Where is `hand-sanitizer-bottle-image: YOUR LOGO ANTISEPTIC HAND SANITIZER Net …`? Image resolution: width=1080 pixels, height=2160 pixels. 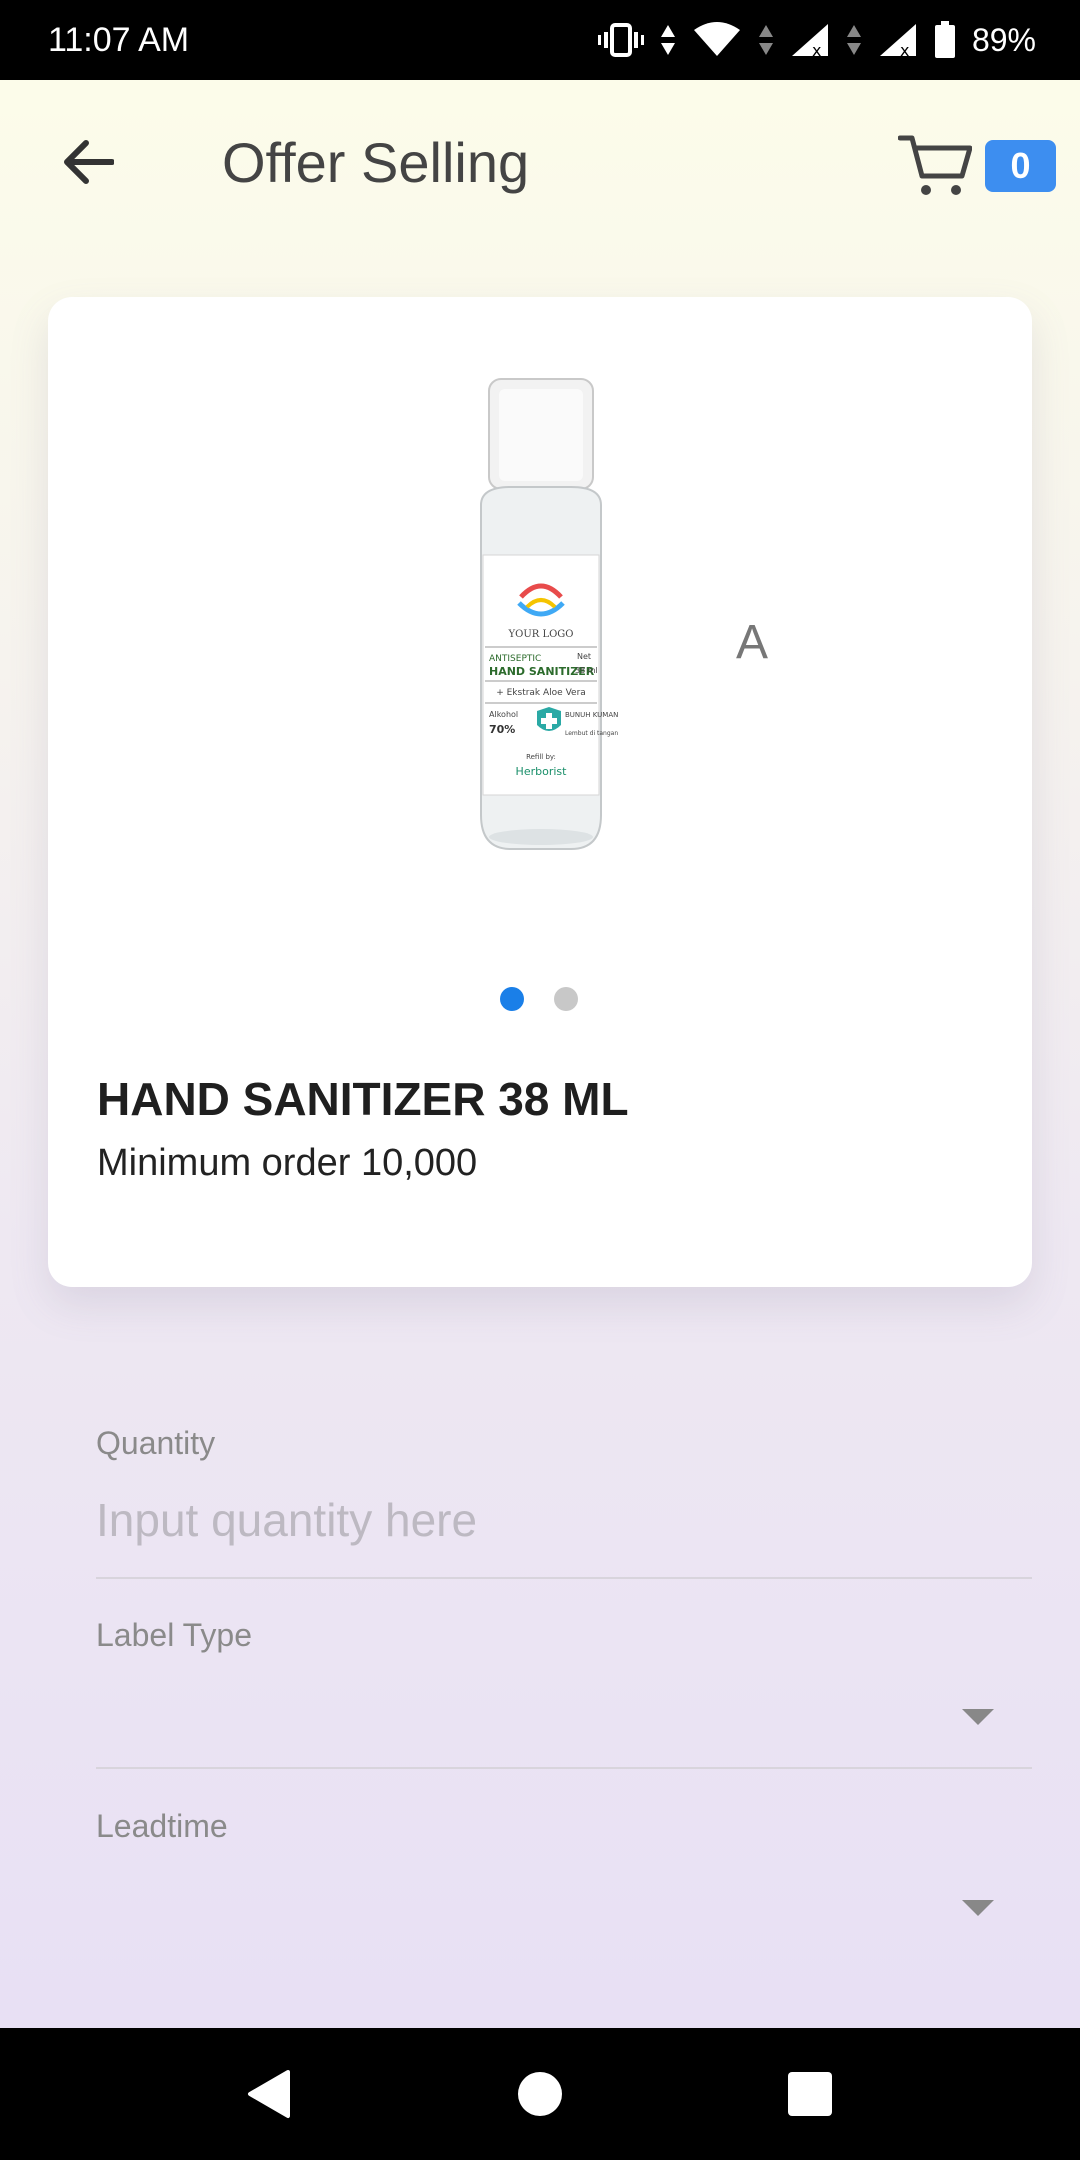 hand-sanitizer-bottle-image: YOUR LOGO ANTISEPTIC HAND SANITIZER Net … is located at coordinates (541, 615).